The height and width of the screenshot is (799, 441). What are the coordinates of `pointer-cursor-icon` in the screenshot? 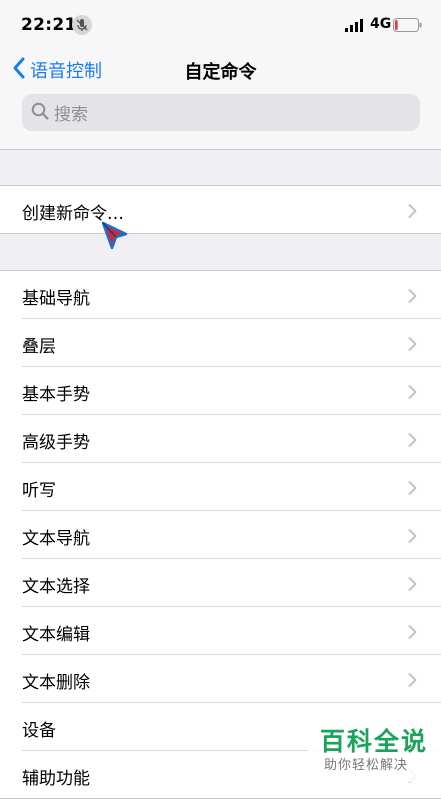 It's located at (115, 238).